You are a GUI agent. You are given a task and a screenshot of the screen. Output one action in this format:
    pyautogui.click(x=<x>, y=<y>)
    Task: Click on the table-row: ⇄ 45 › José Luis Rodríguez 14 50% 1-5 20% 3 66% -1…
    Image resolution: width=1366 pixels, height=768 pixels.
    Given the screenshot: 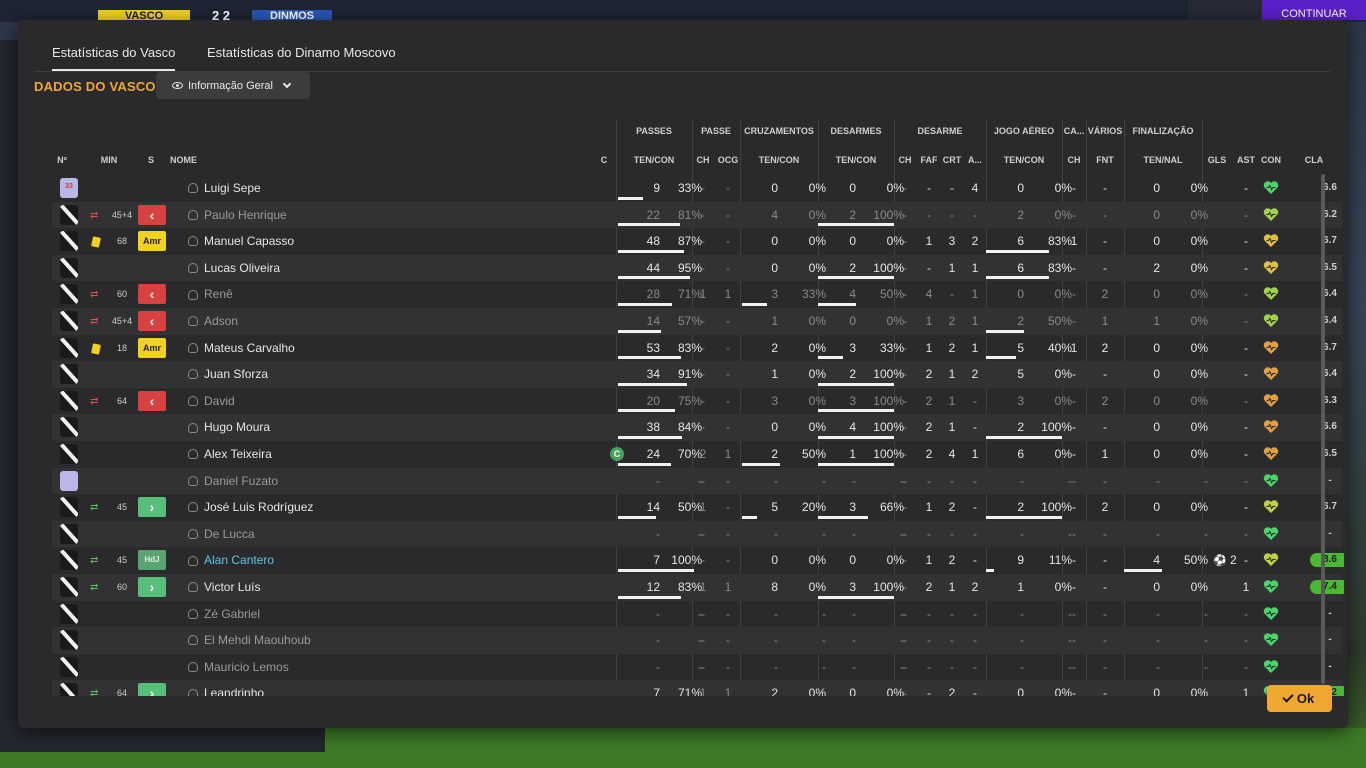 What is the action you would take?
    pyautogui.click(x=697, y=507)
    